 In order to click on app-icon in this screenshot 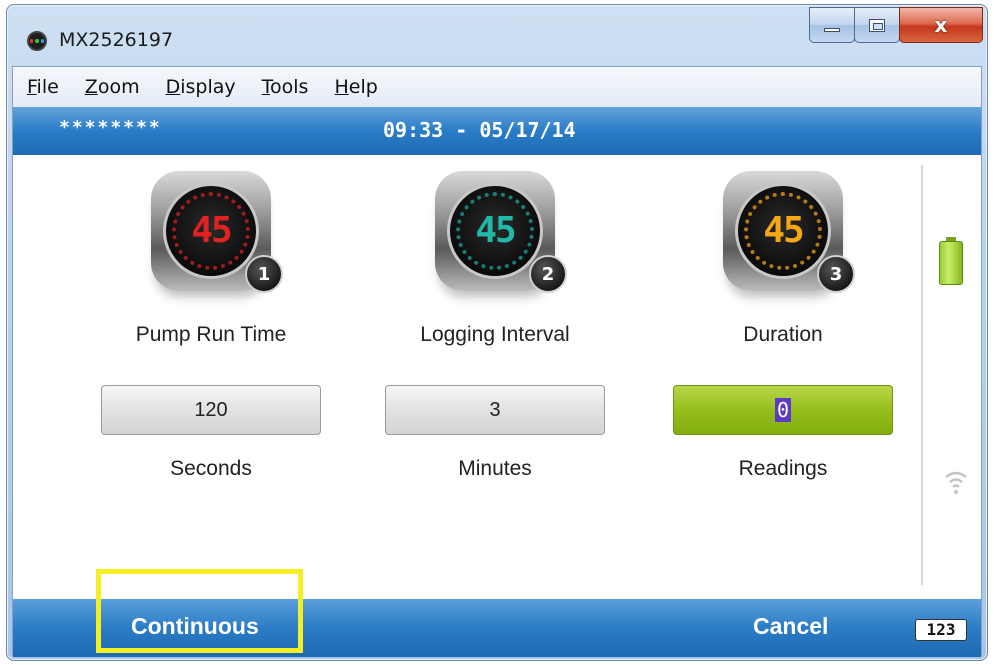, I will do `click(37, 41)`.